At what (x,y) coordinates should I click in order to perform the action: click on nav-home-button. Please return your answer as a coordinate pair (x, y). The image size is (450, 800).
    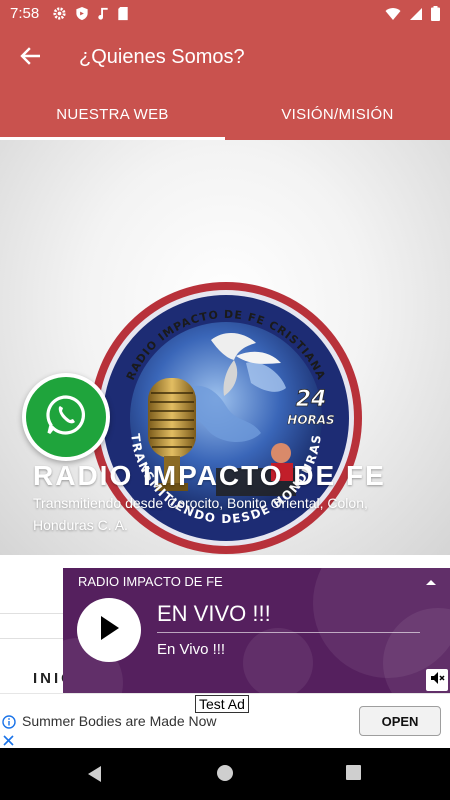
    Looking at the image, I should click on (226, 774).